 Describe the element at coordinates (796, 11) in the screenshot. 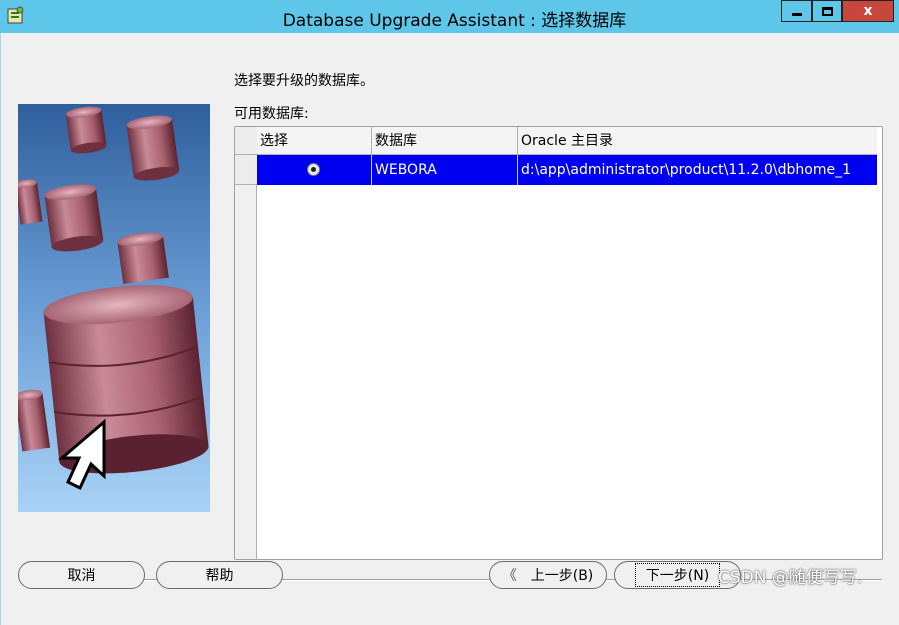

I see `minimize-button` at that location.